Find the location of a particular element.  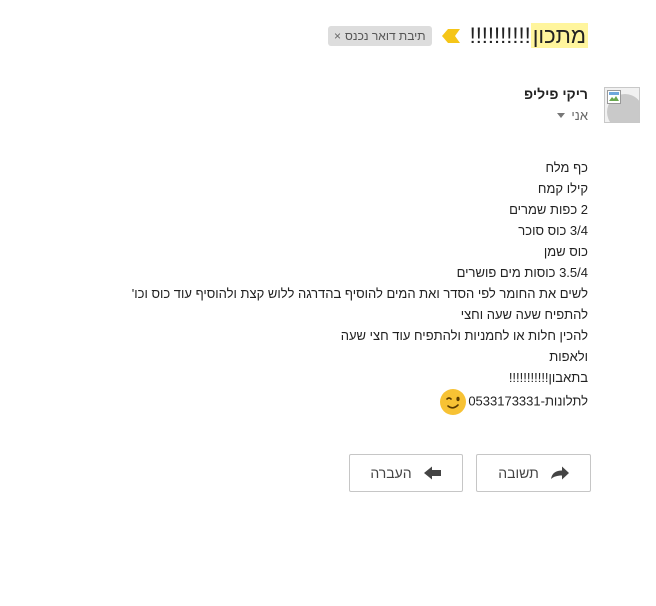

subject-rest: !!!!!!!!!! is located at coordinates (500, 35).